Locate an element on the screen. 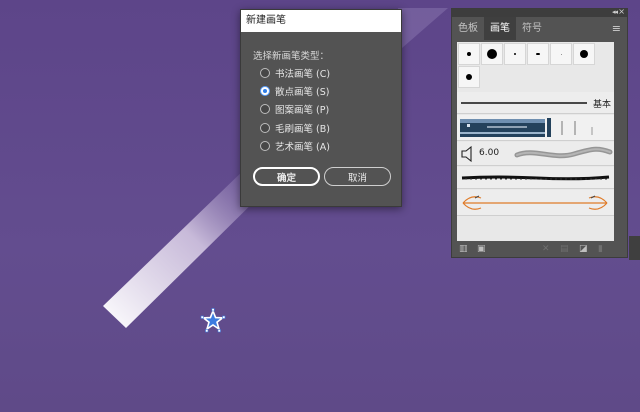  option-label: 散点画笔 (S) is located at coordinates (302, 92).